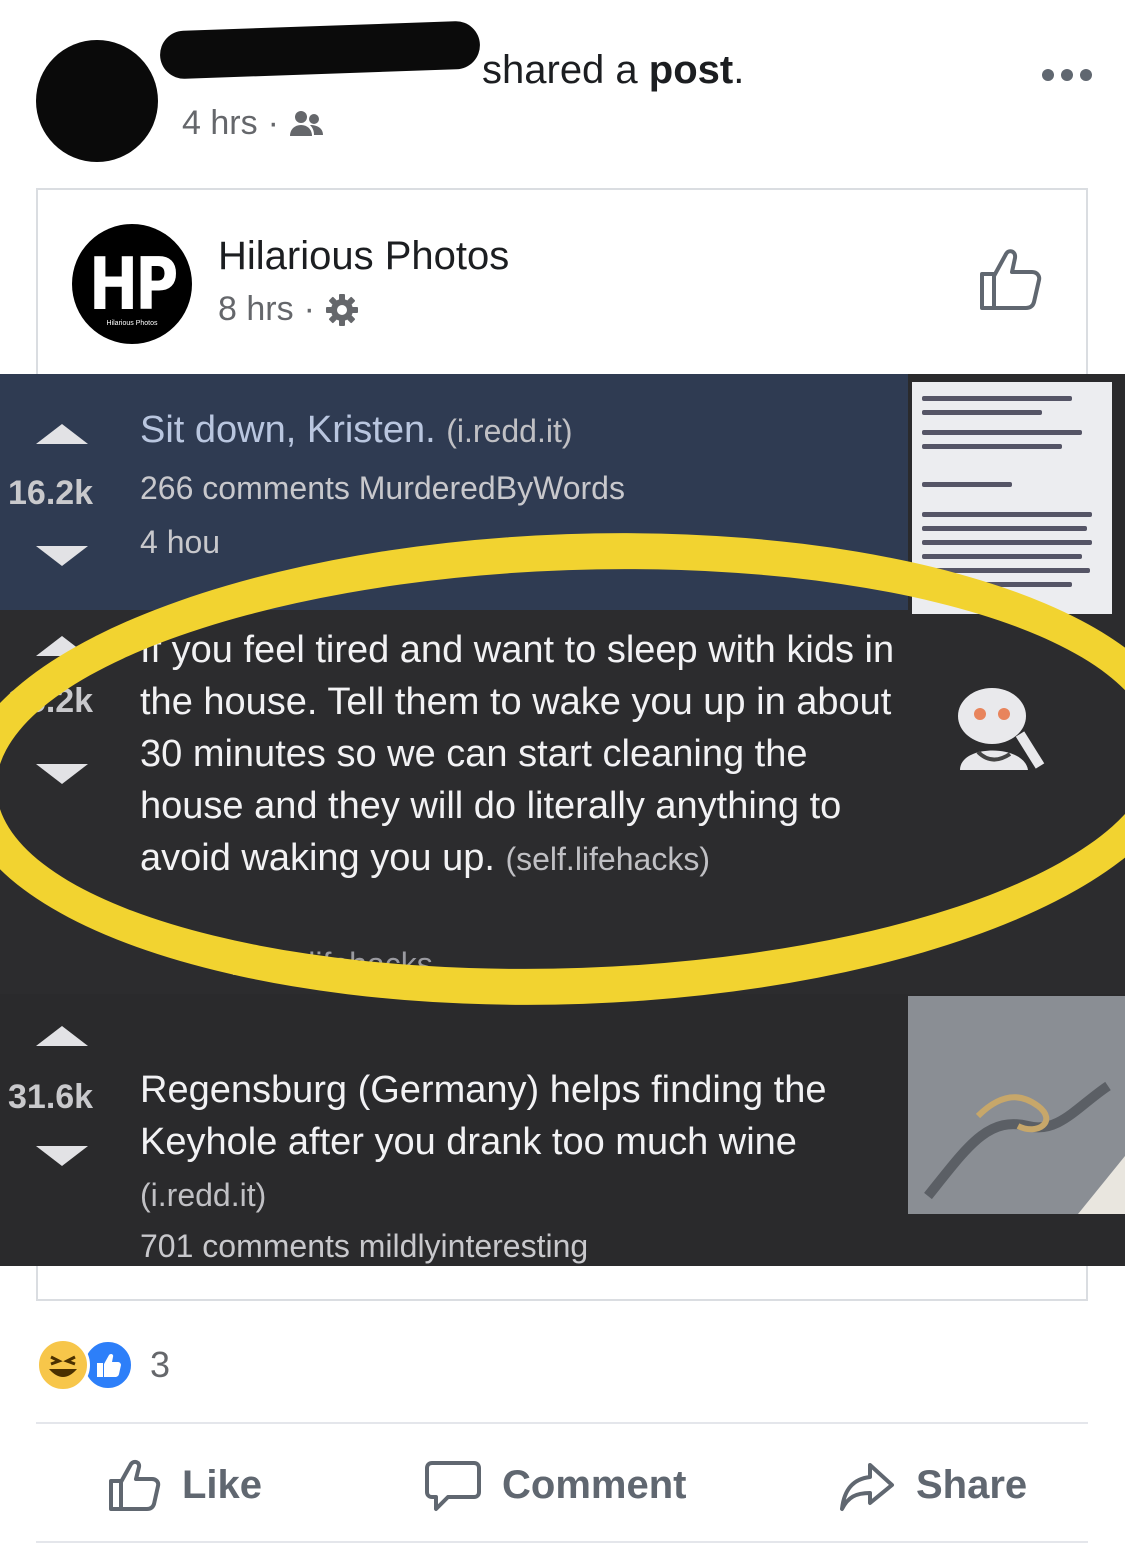  I want to click on shared-suffix: ., so click(739, 70).